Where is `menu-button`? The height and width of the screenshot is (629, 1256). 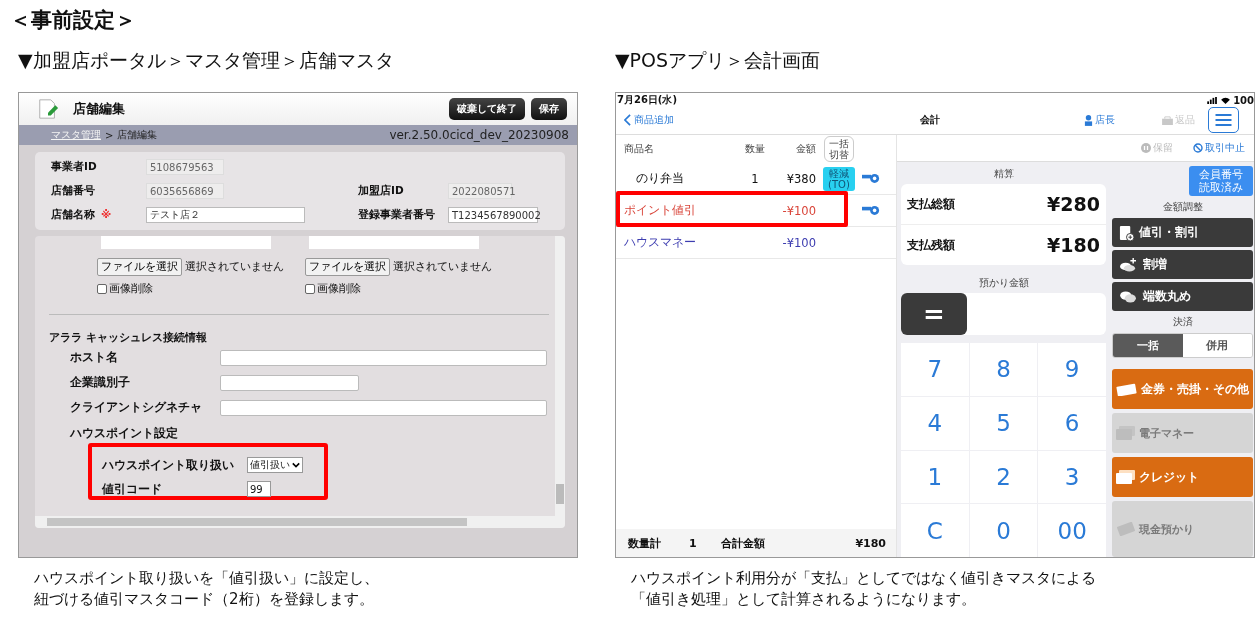
menu-button is located at coordinates (1223, 120).